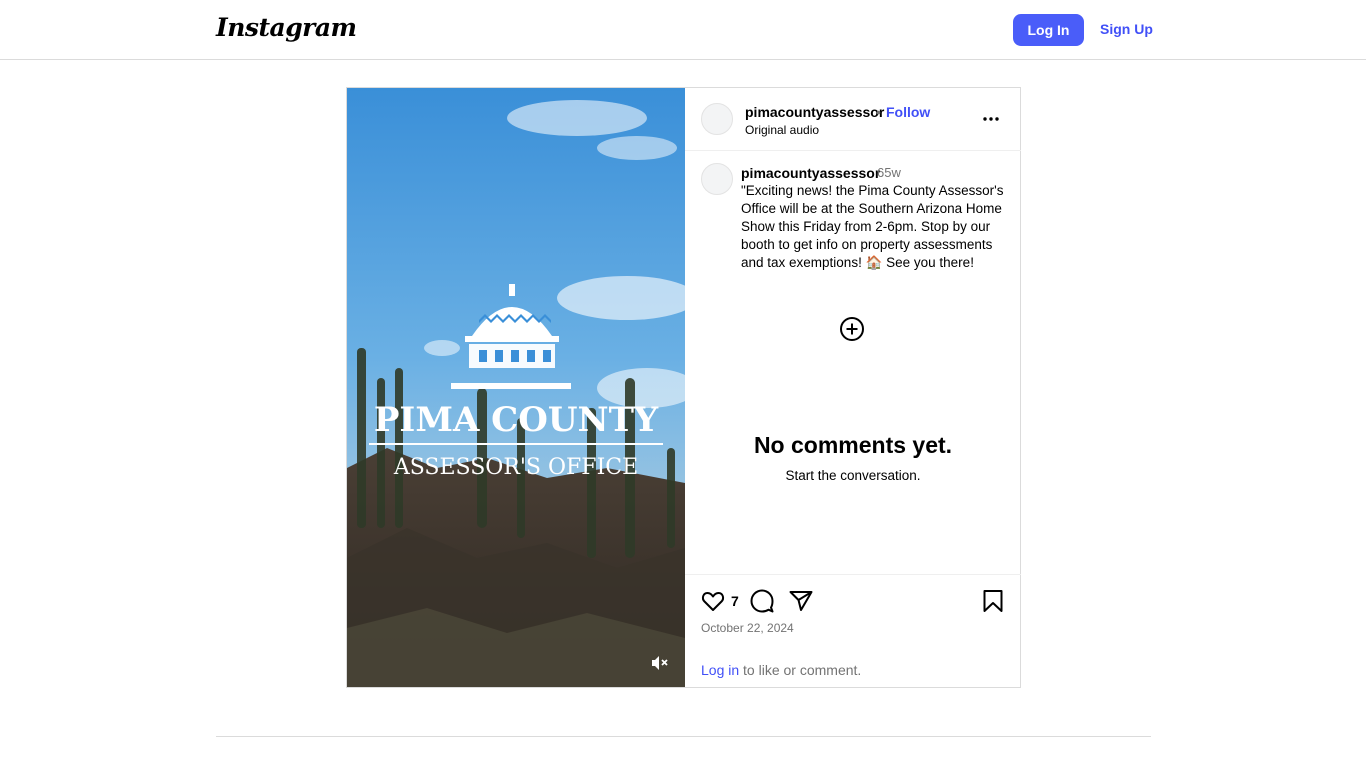 The width and height of the screenshot is (1366, 768). I want to click on log-in-link: Log in, so click(720, 670).